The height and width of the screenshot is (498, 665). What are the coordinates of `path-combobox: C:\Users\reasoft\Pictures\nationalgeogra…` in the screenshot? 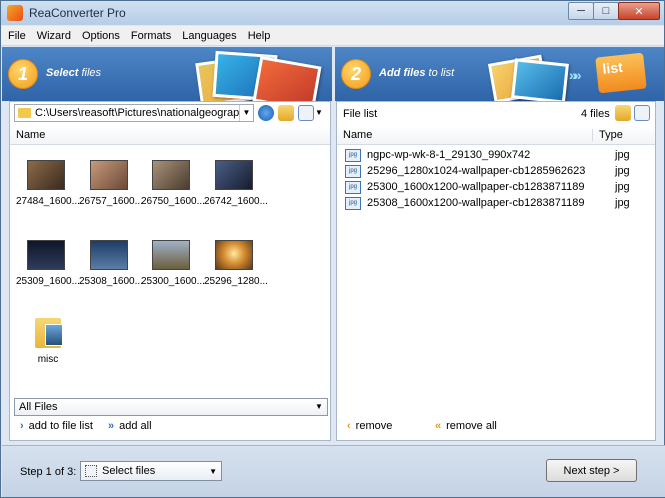 It's located at (134, 113).